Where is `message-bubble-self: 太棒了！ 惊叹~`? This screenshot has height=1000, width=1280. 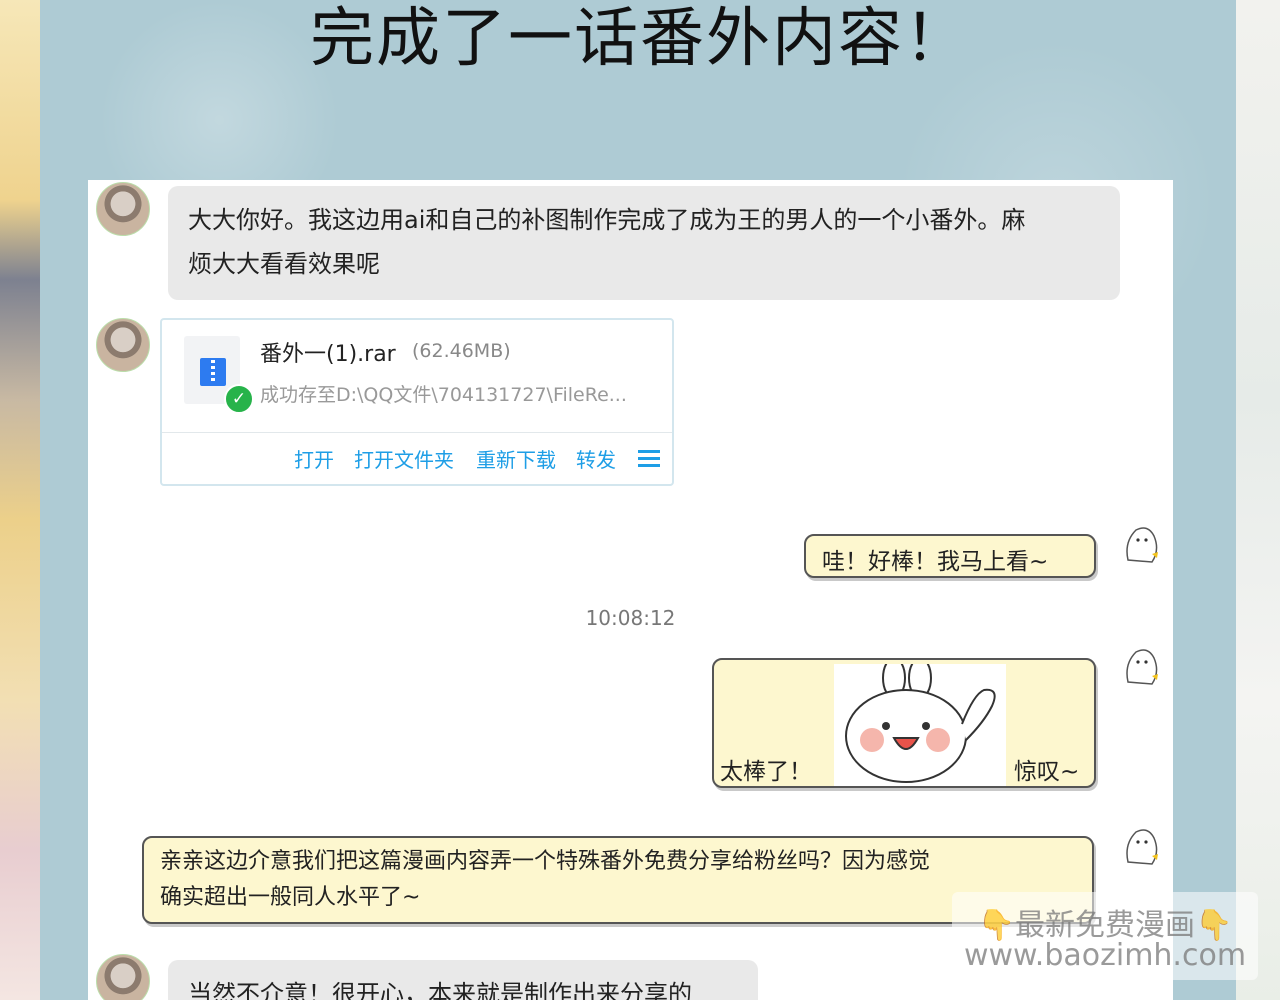
message-bubble-self: 太棒了！ 惊叹~ is located at coordinates (904, 723).